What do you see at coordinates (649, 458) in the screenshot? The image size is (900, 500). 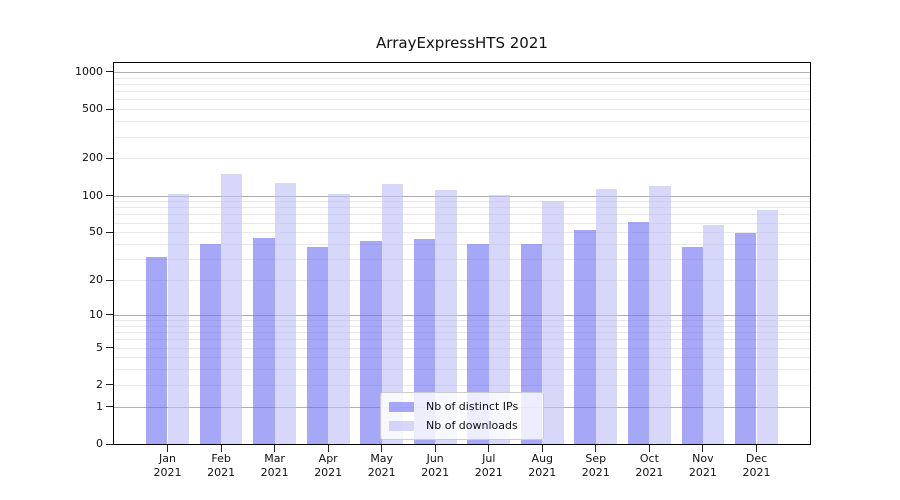 I see `x-tick-month: Oct` at bounding box center [649, 458].